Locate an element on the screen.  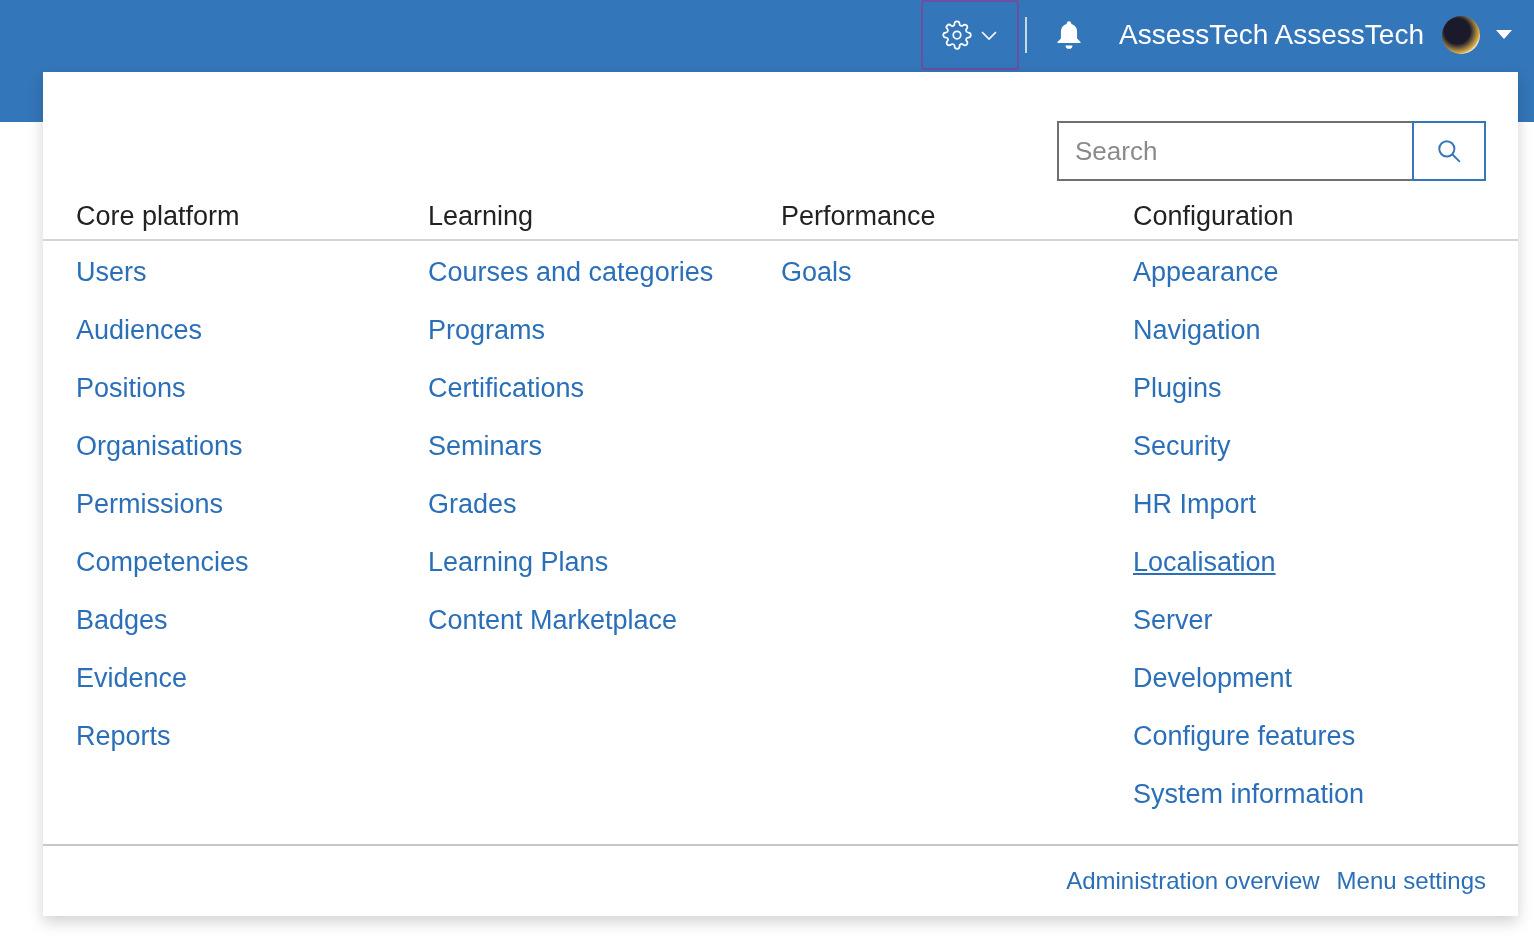
caret-down-icon is located at coordinates (1504, 35).